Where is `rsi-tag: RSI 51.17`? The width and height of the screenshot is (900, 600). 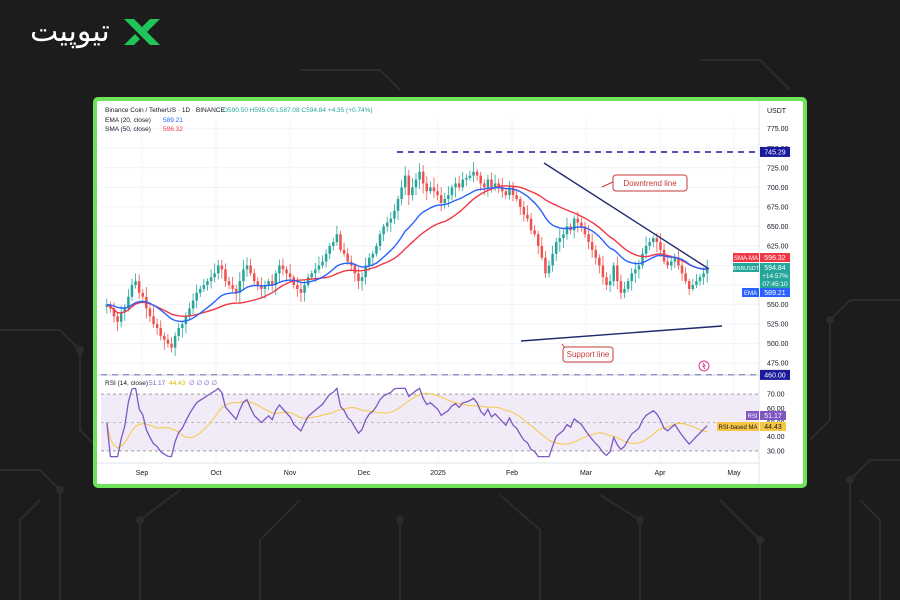 rsi-tag: RSI 51.17 is located at coordinates (766, 415).